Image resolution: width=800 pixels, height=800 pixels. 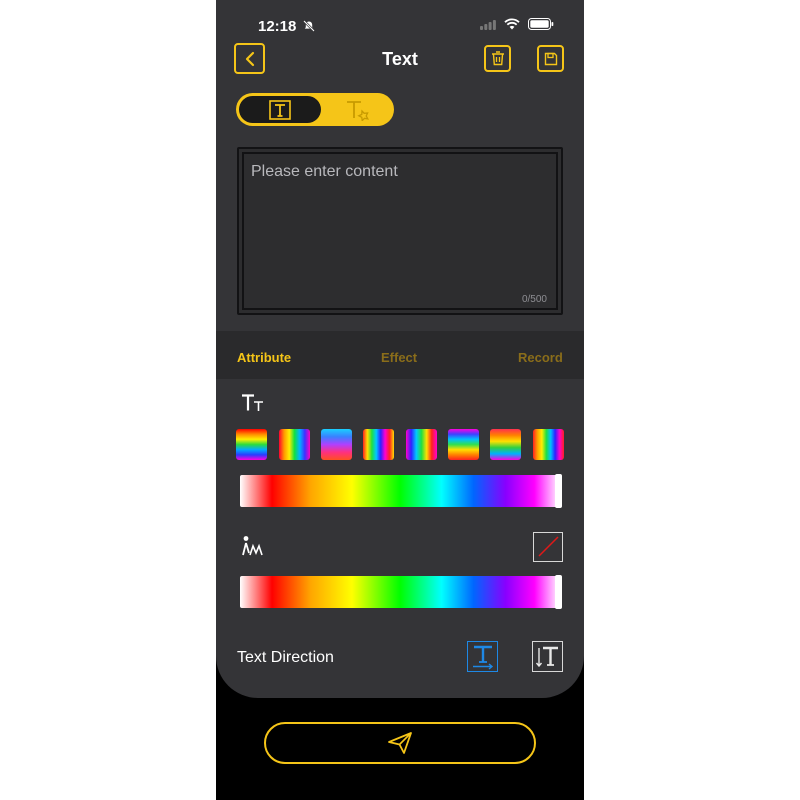 I want to click on tab-effect: Effect, so click(x=399, y=357).